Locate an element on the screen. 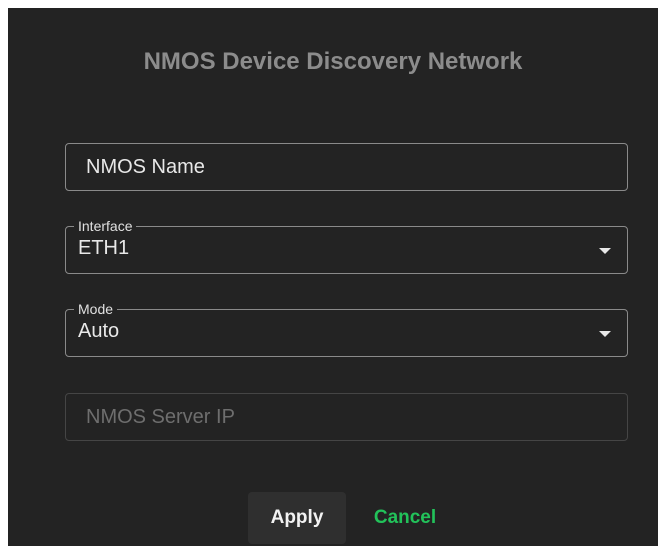 The width and height of the screenshot is (658, 546). dialog-title: NMOS Device Discovery Network is located at coordinates (333, 61).